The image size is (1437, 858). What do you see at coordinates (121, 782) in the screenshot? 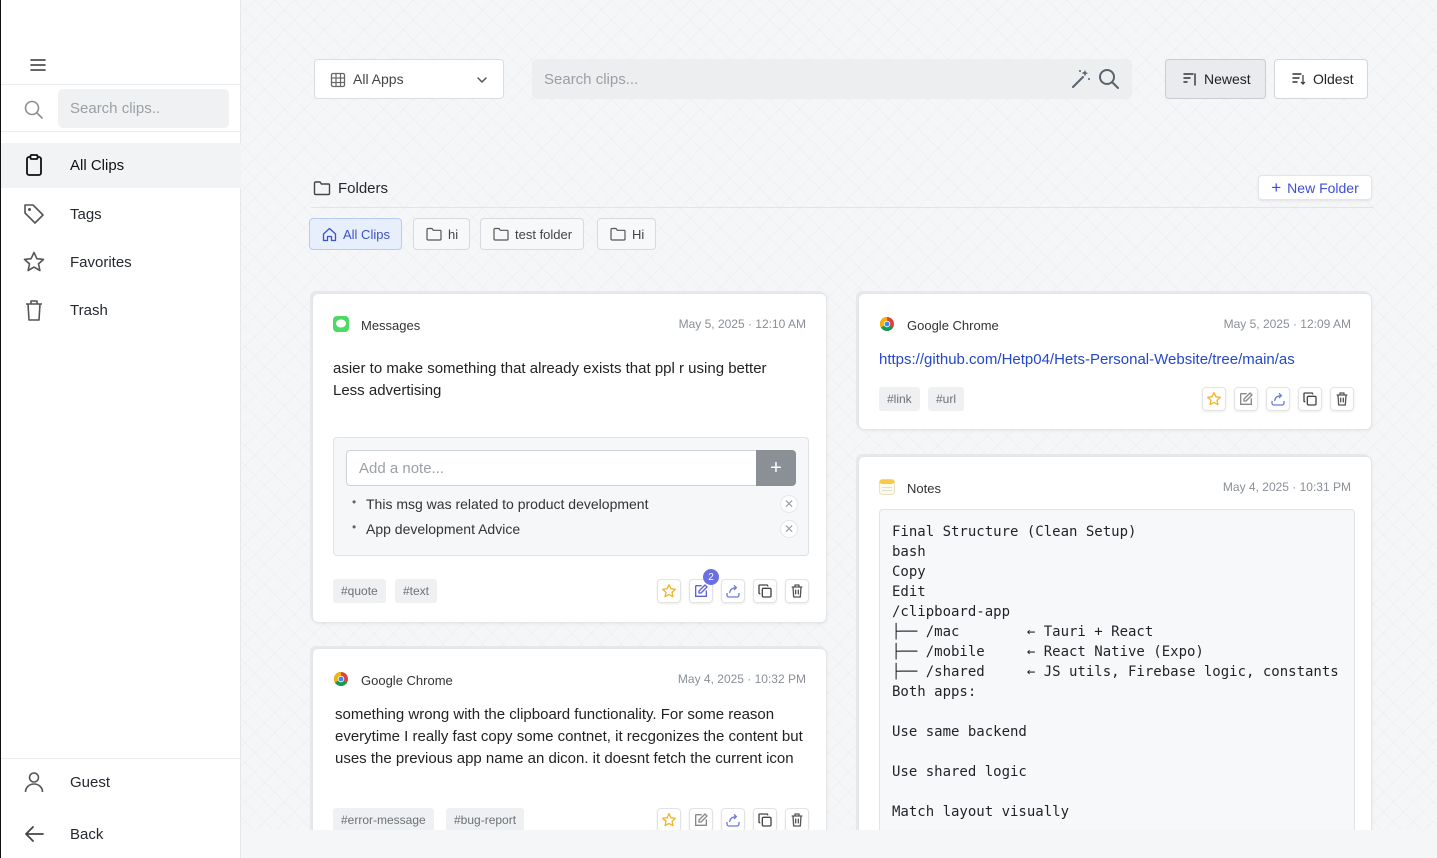
I see `nav-guest: Guest` at bounding box center [121, 782].